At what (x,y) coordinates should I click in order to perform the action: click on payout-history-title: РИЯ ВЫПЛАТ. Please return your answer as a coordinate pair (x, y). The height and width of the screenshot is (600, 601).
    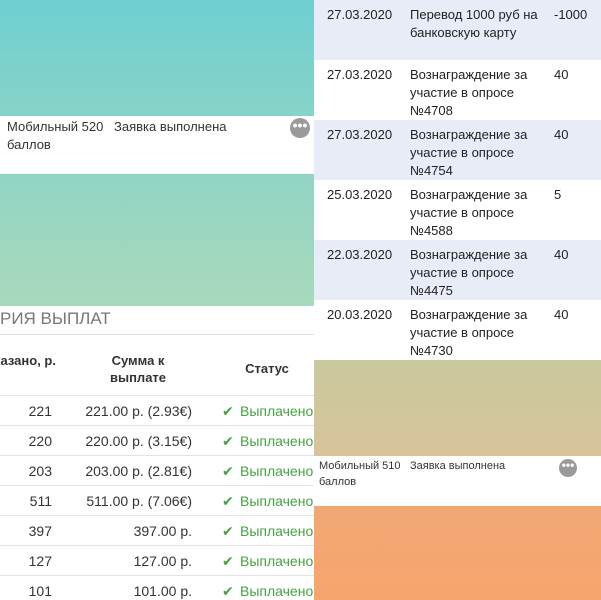
    Looking at the image, I should click on (55, 318).